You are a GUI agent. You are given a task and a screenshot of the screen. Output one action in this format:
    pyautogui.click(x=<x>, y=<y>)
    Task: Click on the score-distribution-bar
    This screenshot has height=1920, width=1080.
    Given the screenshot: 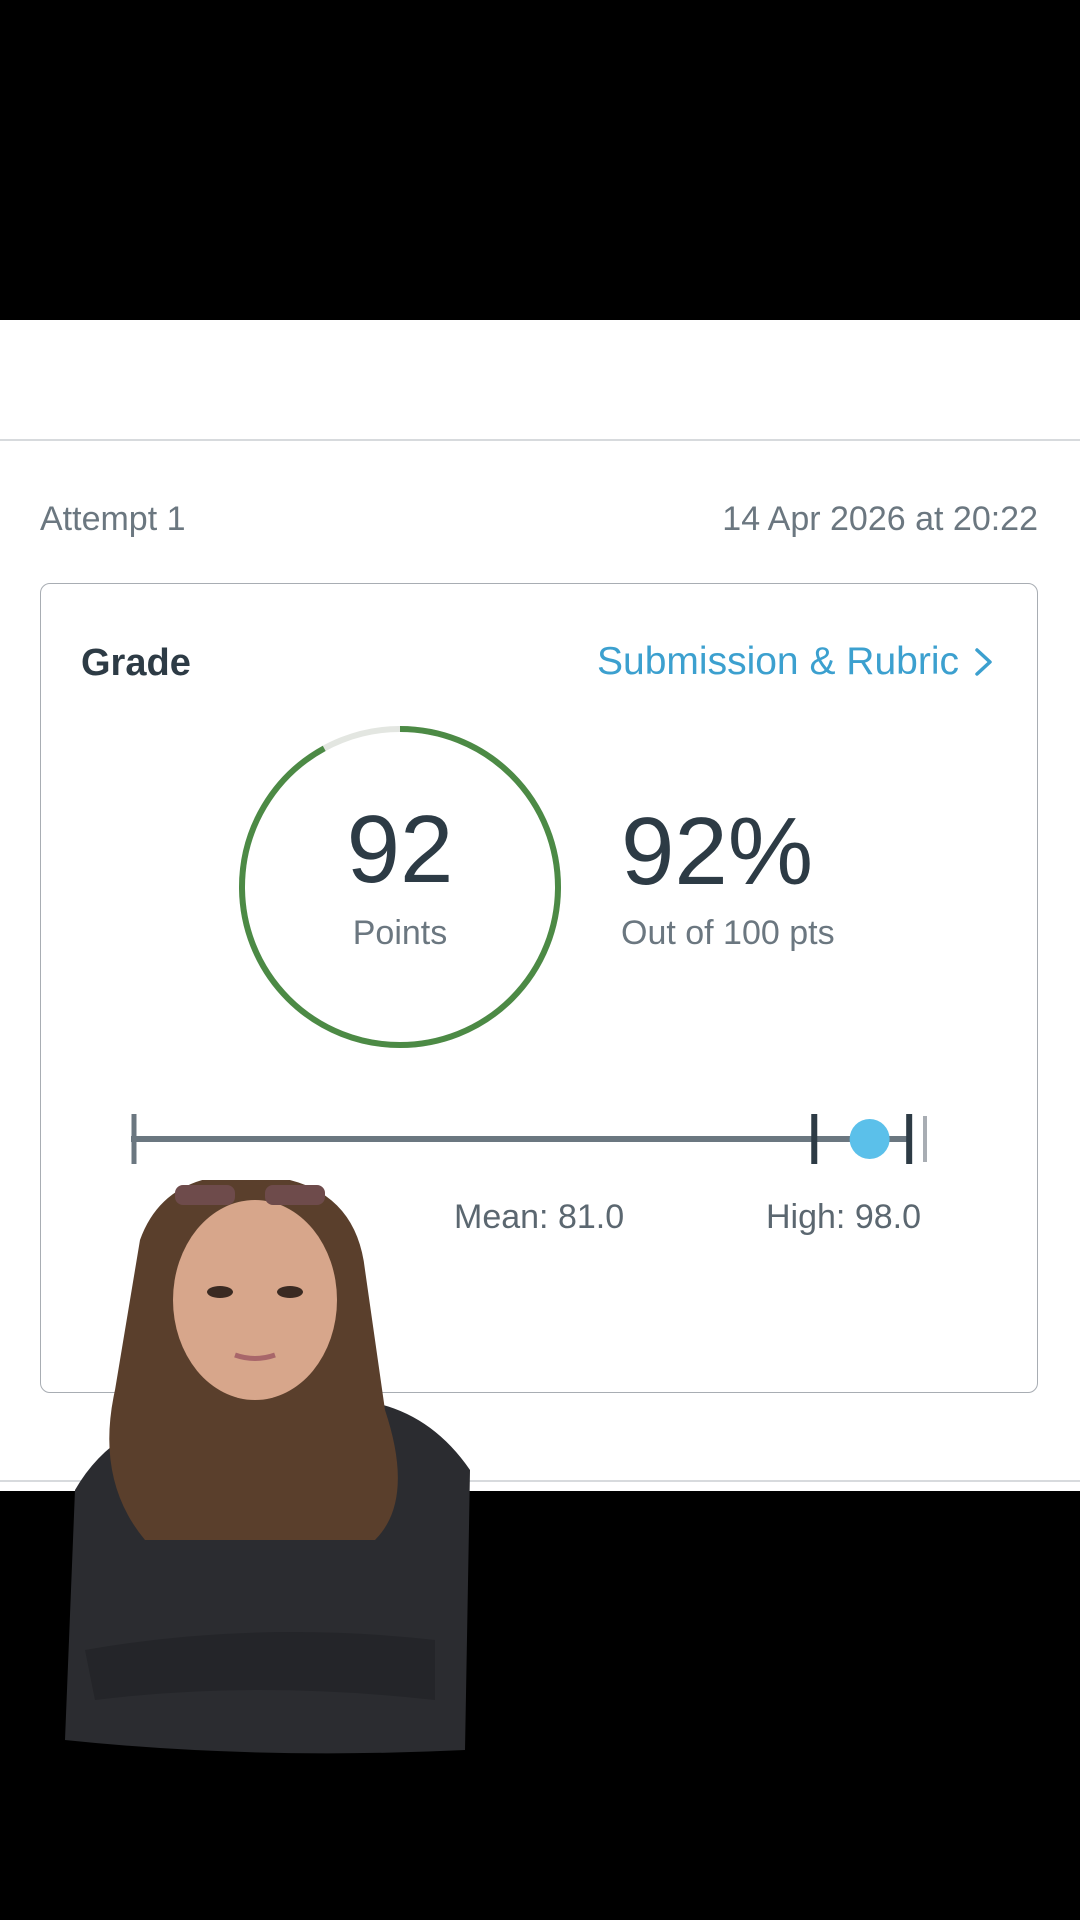 What is the action you would take?
    pyautogui.click(x=529, y=1139)
    